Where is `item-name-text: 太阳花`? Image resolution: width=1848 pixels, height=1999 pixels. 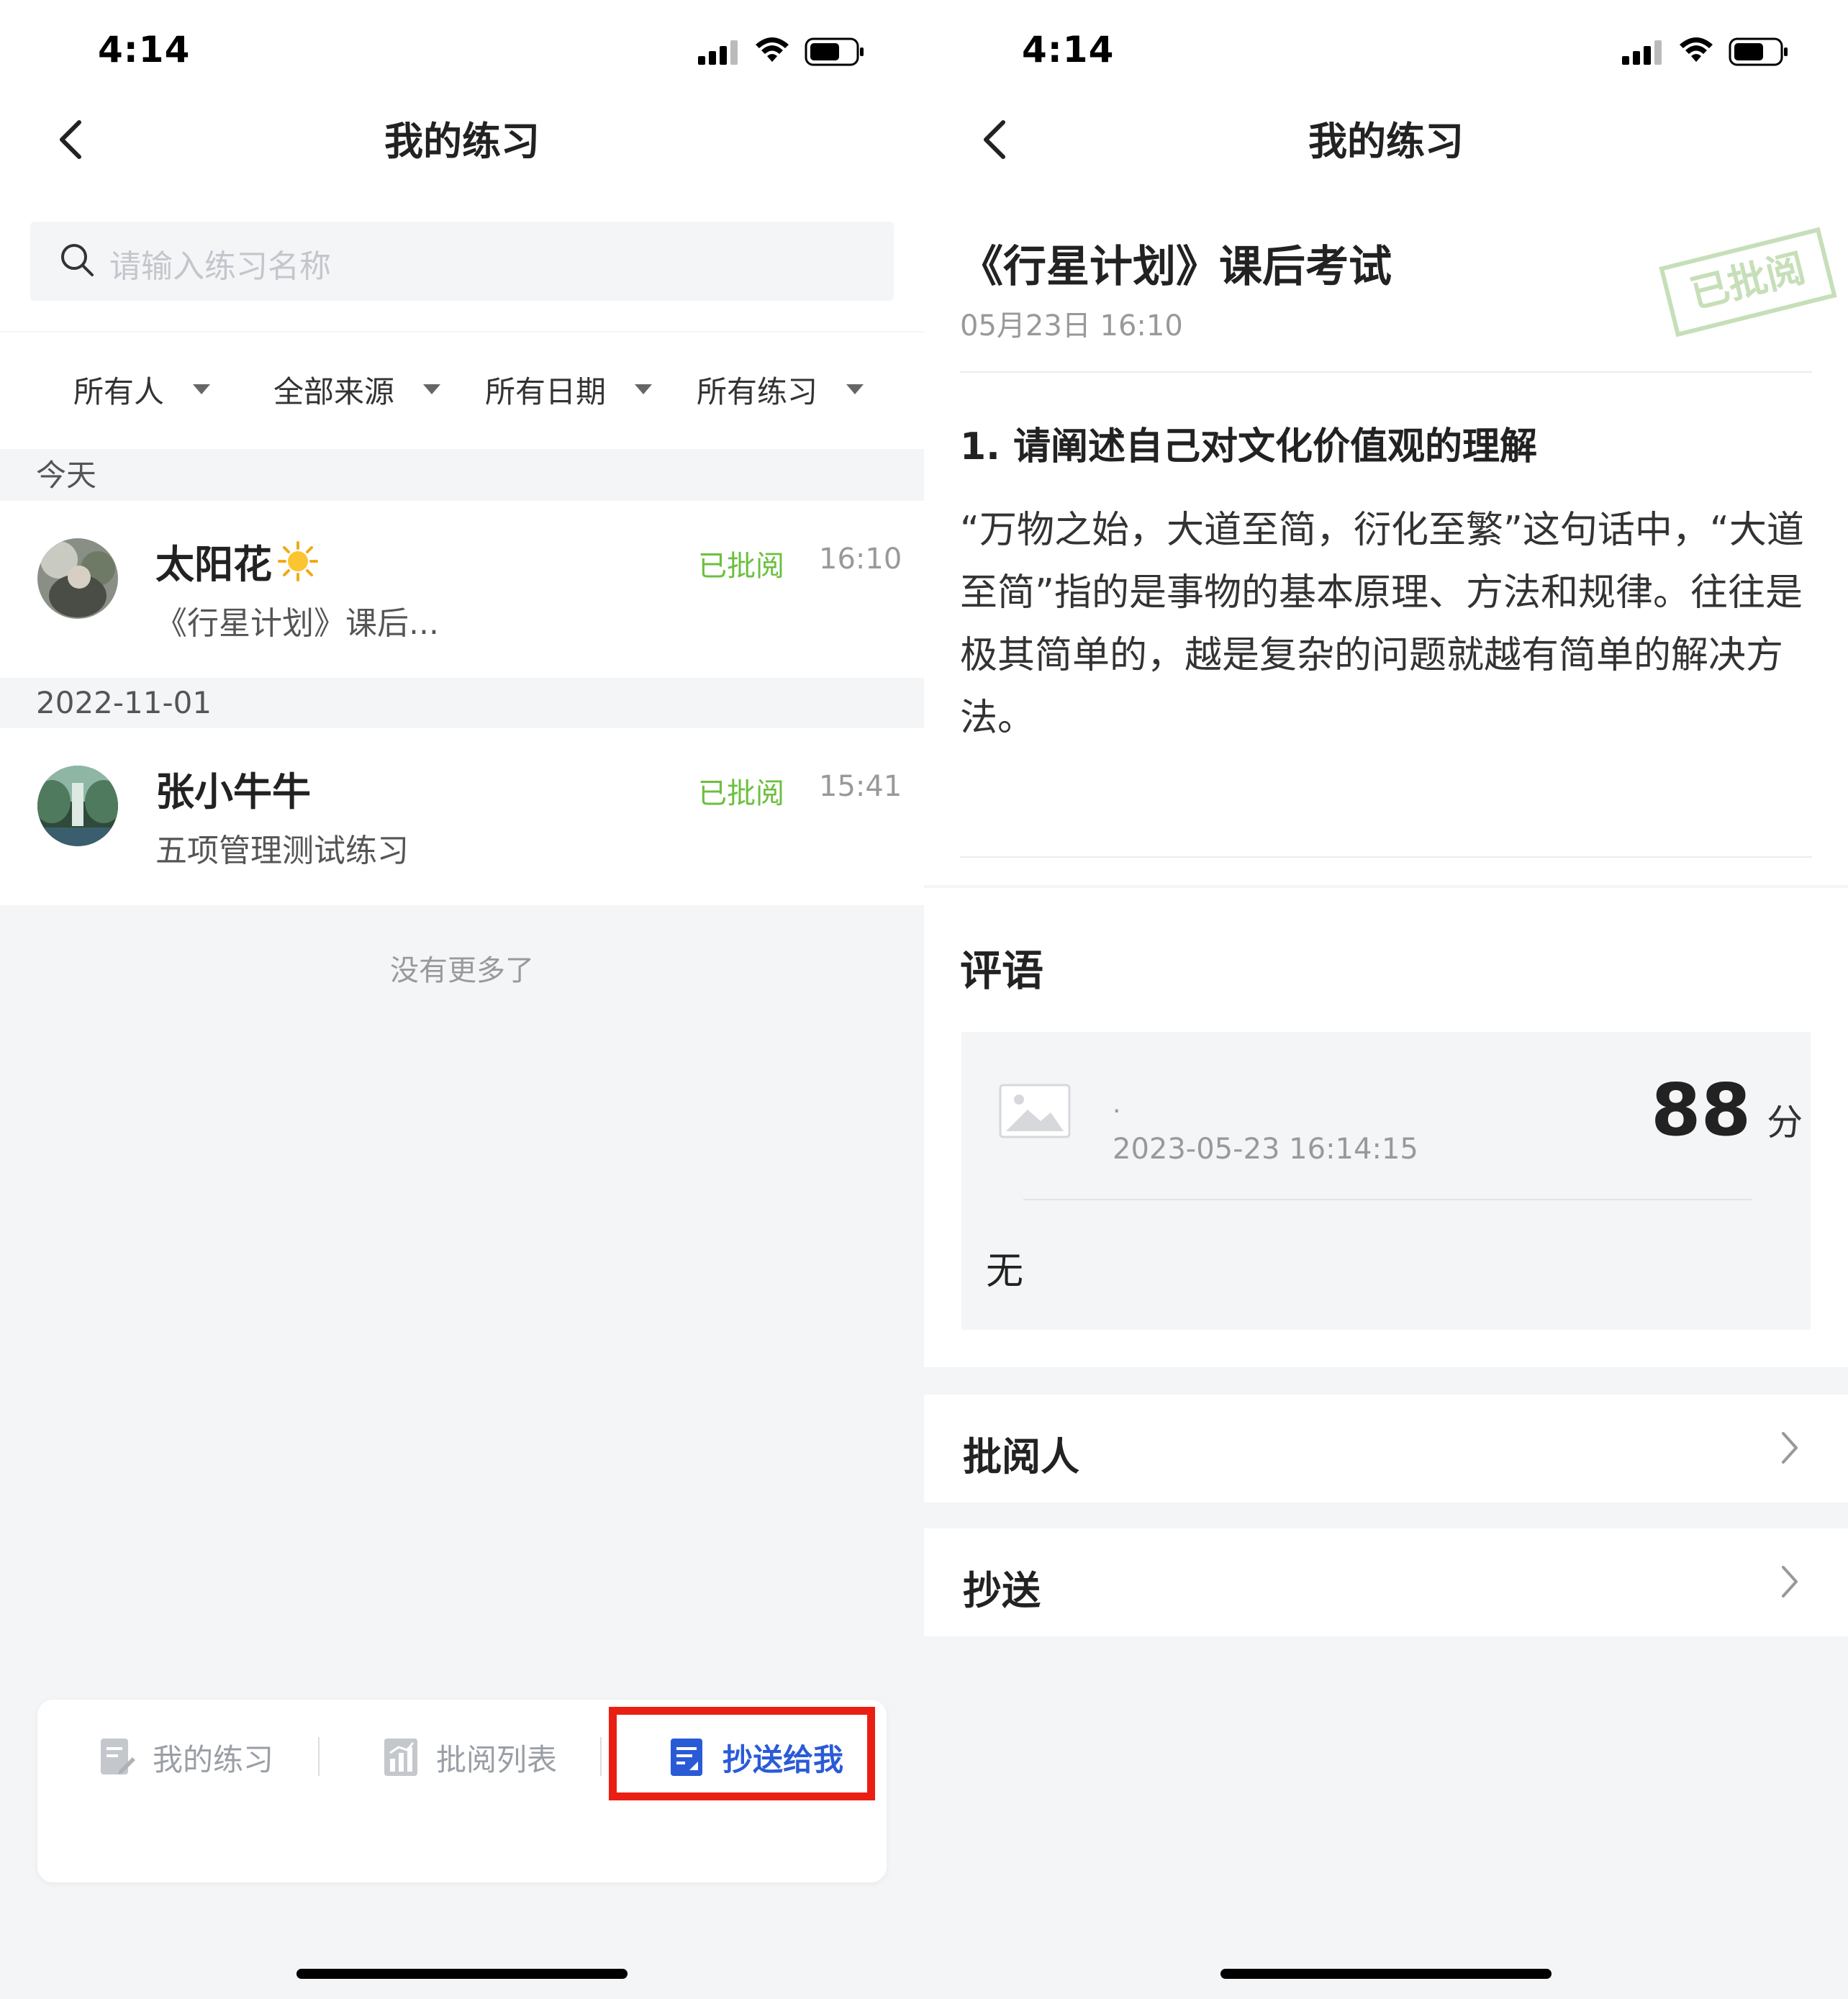
item-name-text: 太阳花 is located at coordinates (213, 564).